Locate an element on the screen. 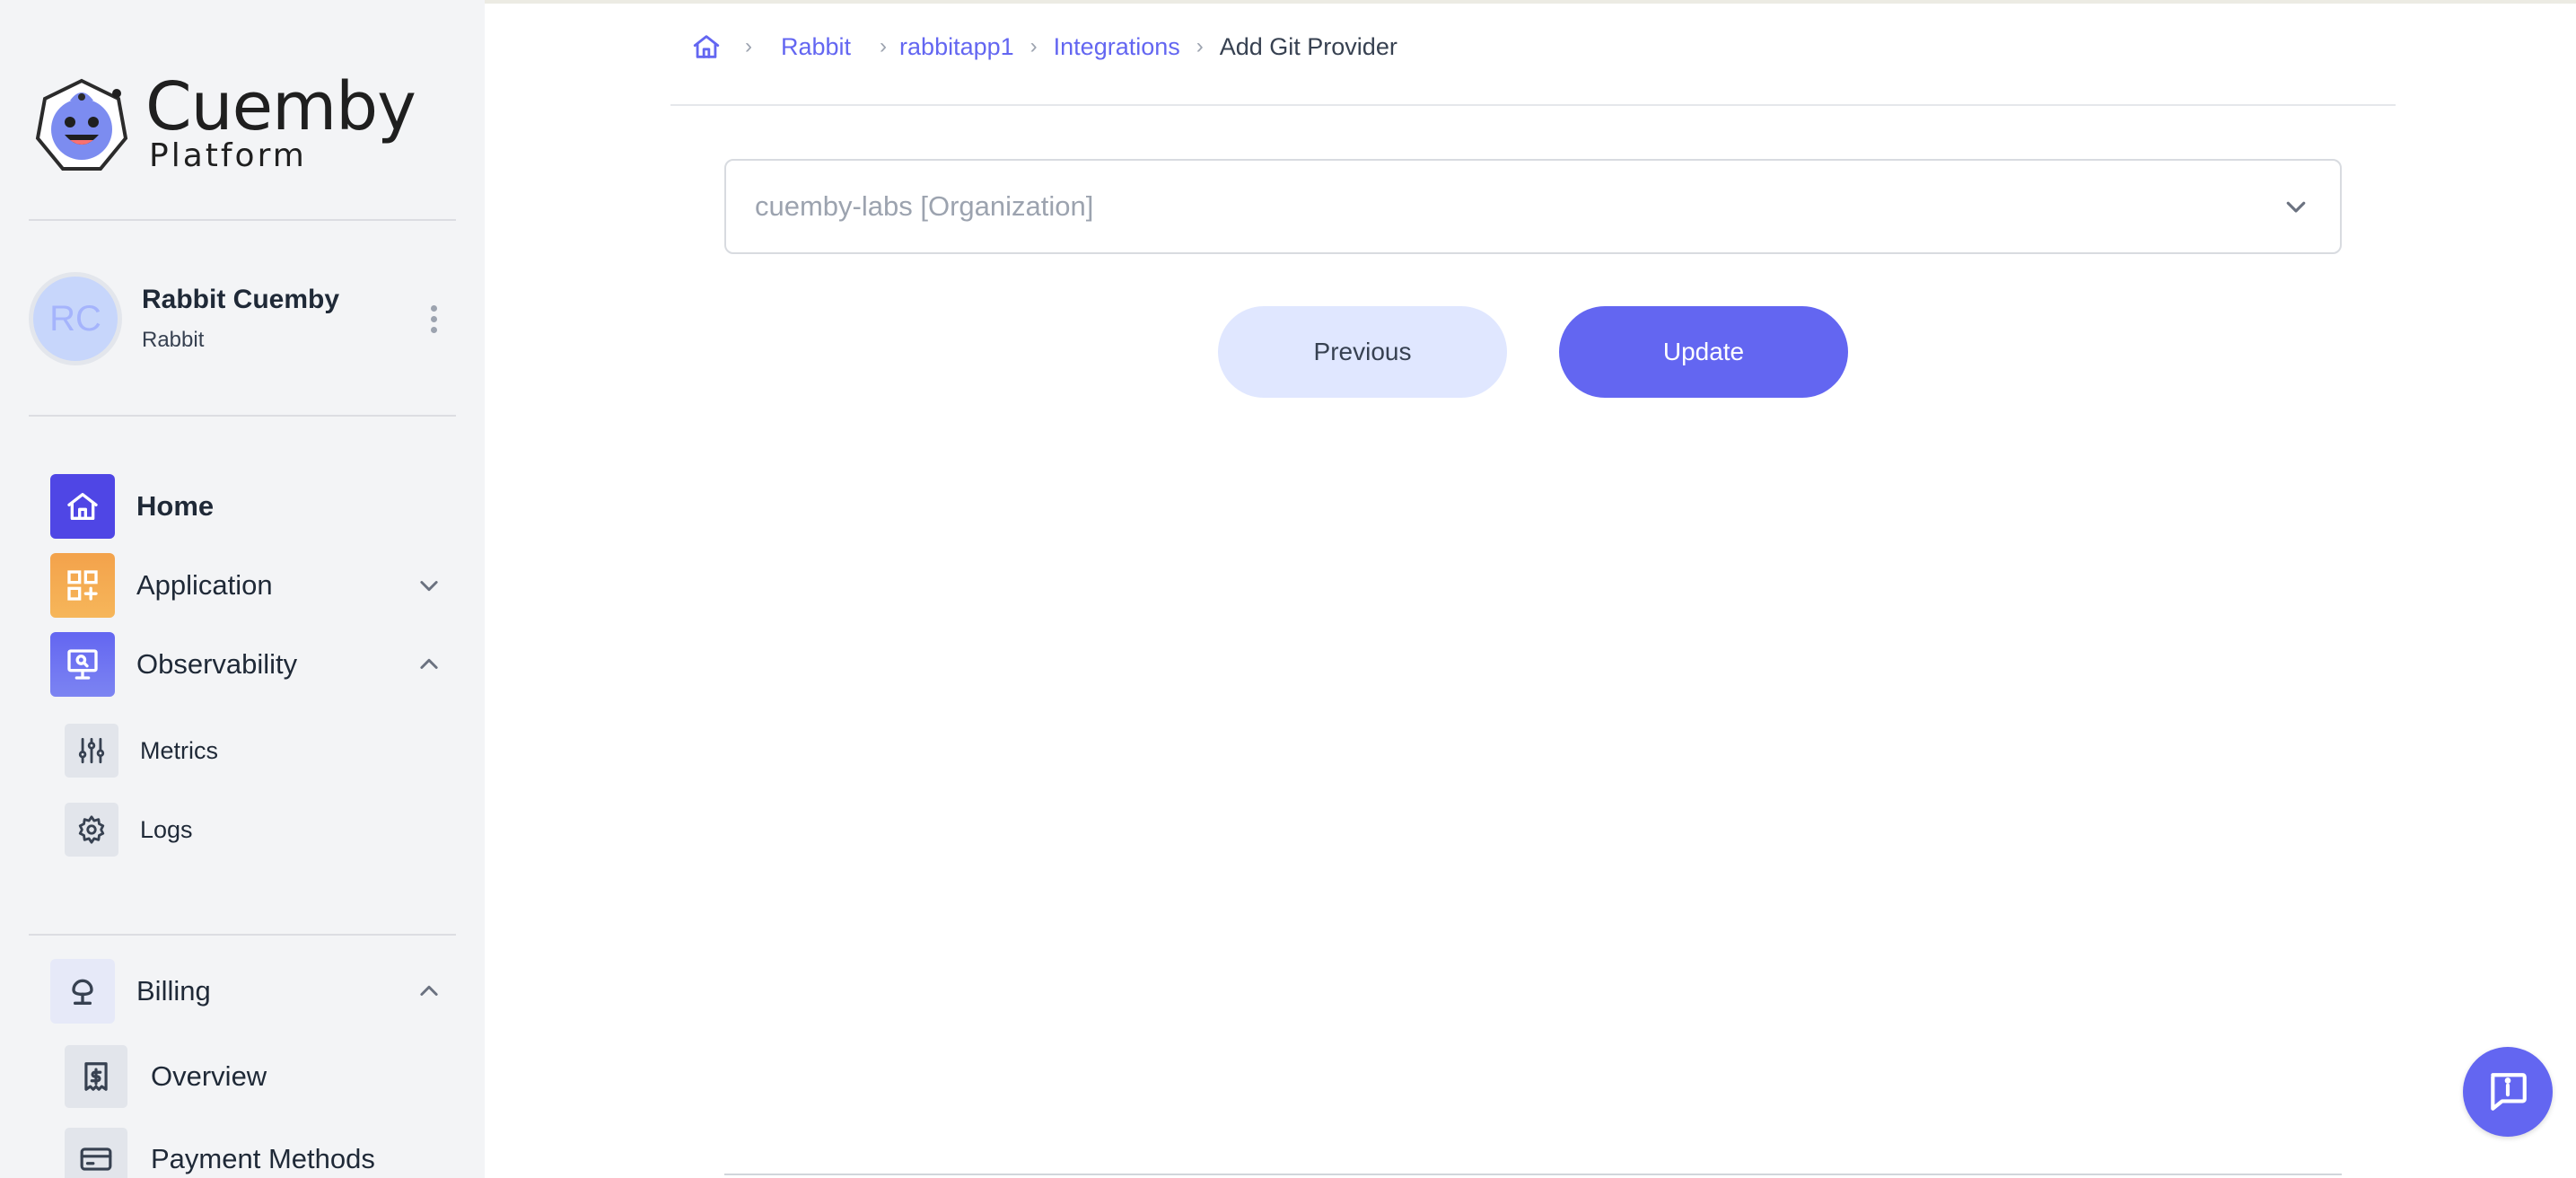 Image resolution: width=2576 pixels, height=1178 pixels. sidebar-item-label: Application is located at coordinates (204, 585).